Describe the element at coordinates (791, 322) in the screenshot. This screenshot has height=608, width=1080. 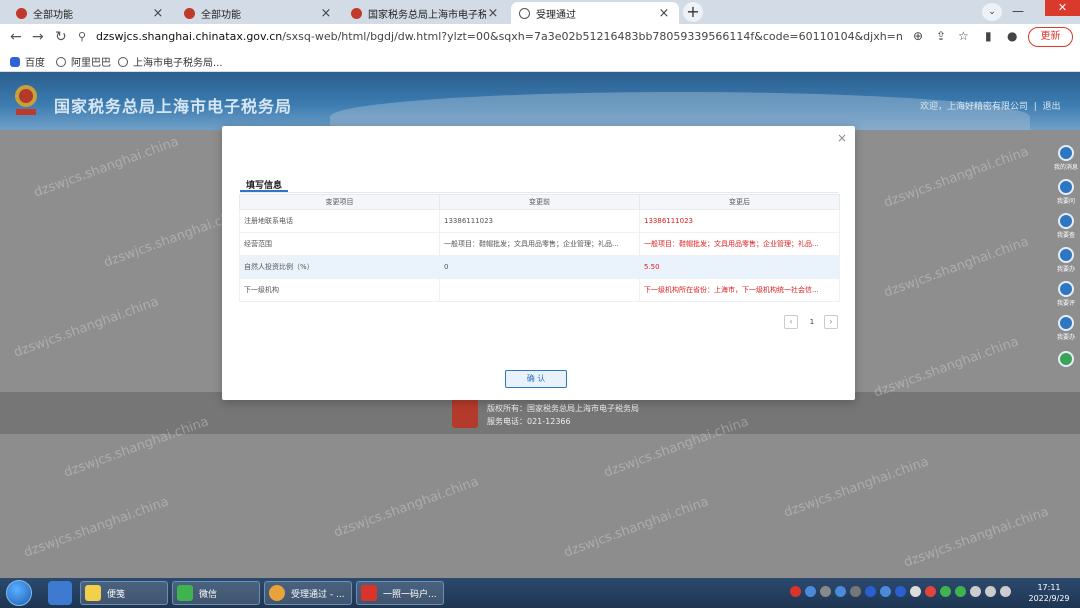
I see `prev-page-button: ‹` at that location.